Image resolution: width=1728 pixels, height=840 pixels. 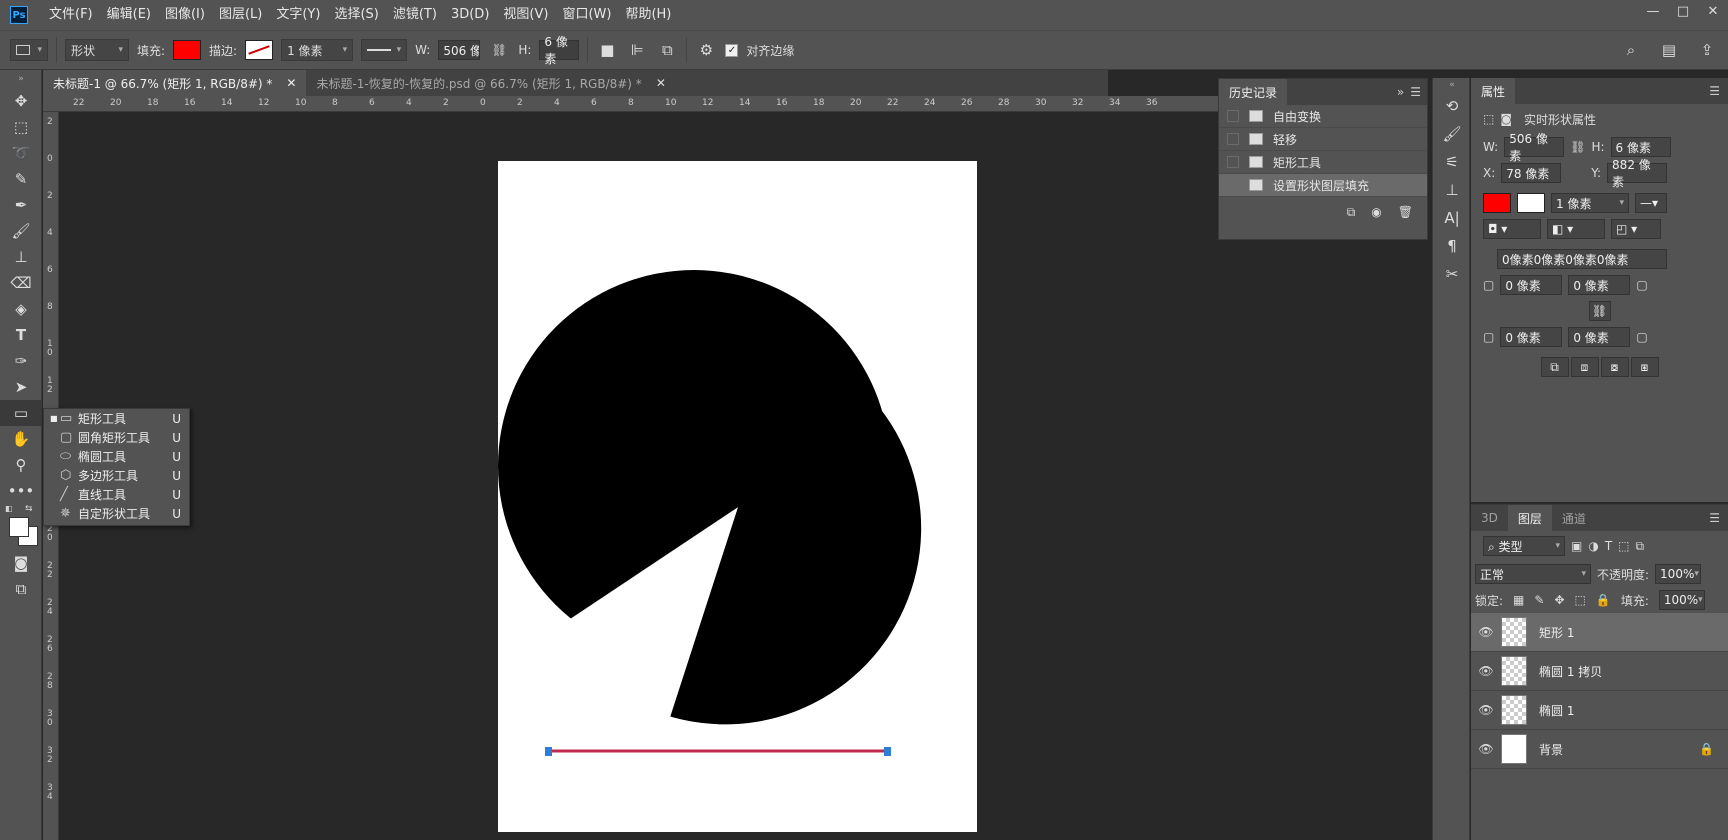 I want to click on collapse-arrows-icon: », so click(x=21, y=79).